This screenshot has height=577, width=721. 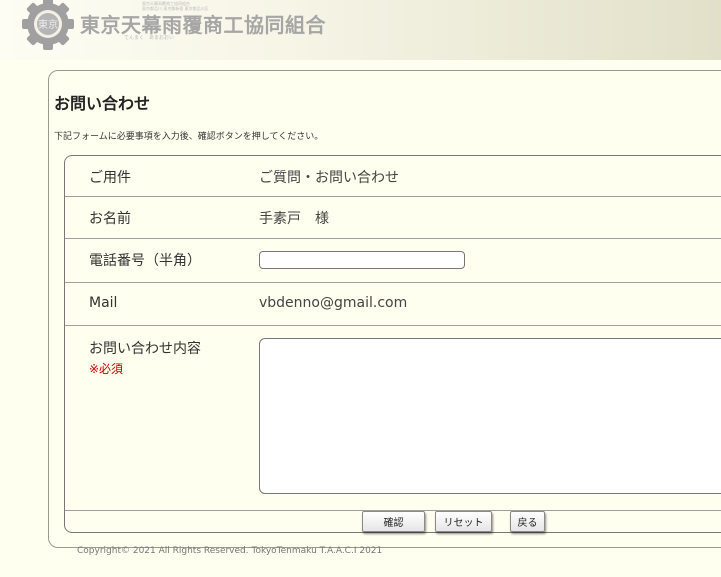 What do you see at coordinates (294, 219) in the screenshot?
I see `name-value: 手素戸 様` at bounding box center [294, 219].